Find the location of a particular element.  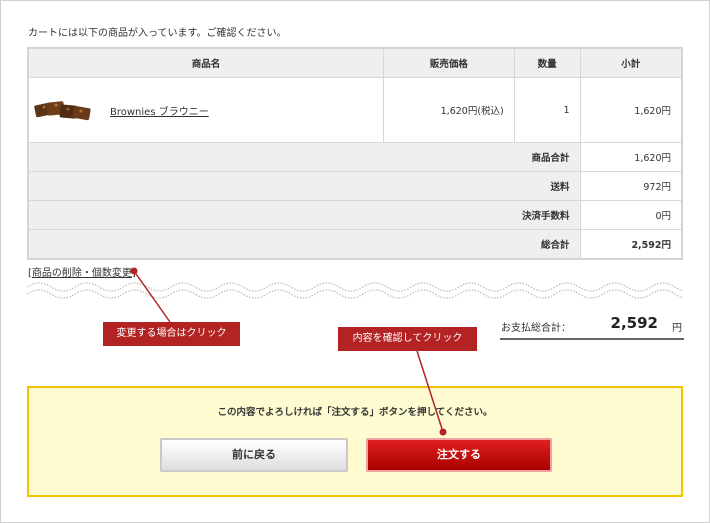

callout-change: 変更する場合はクリック is located at coordinates (171, 334).